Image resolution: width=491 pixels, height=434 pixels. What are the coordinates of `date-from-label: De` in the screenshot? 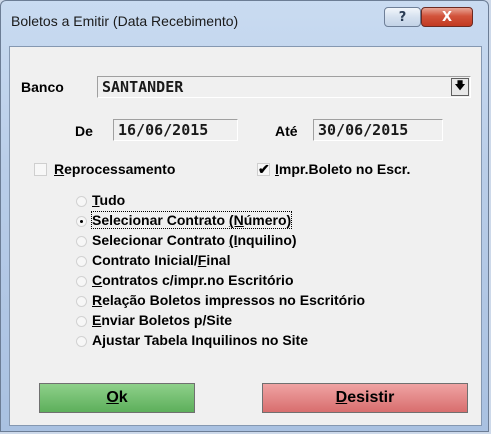 It's located at (84, 131).